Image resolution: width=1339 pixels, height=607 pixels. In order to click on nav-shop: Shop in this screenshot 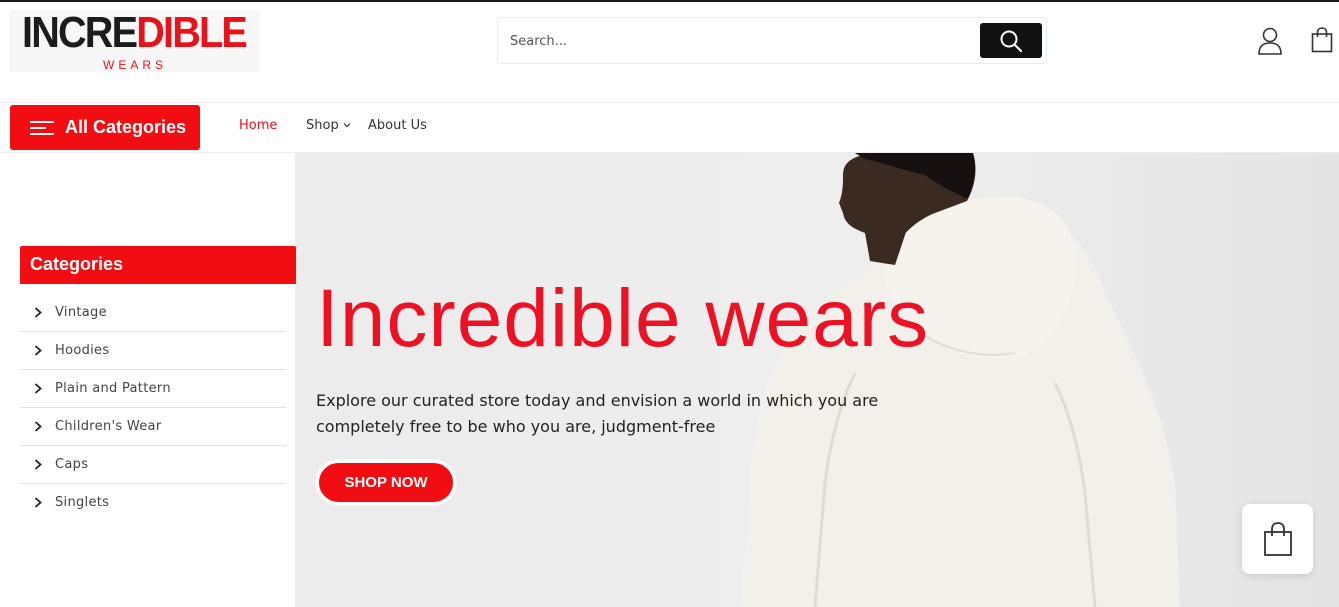, I will do `click(322, 125)`.